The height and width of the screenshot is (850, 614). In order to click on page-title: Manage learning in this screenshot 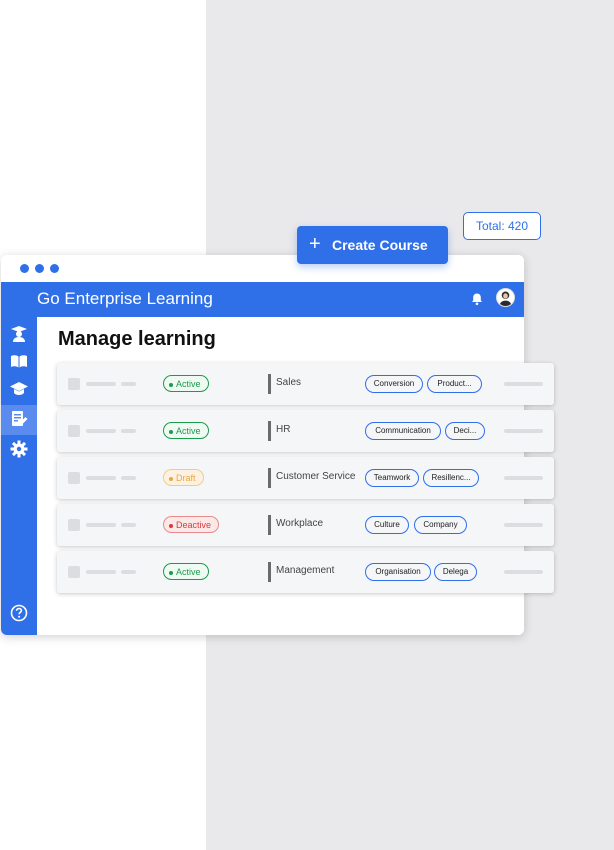, I will do `click(137, 339)`.